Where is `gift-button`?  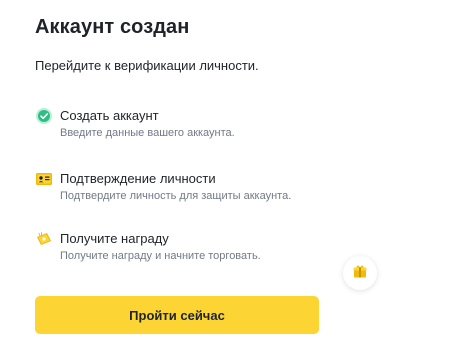
gift-button is located at coordinates (360, 273).